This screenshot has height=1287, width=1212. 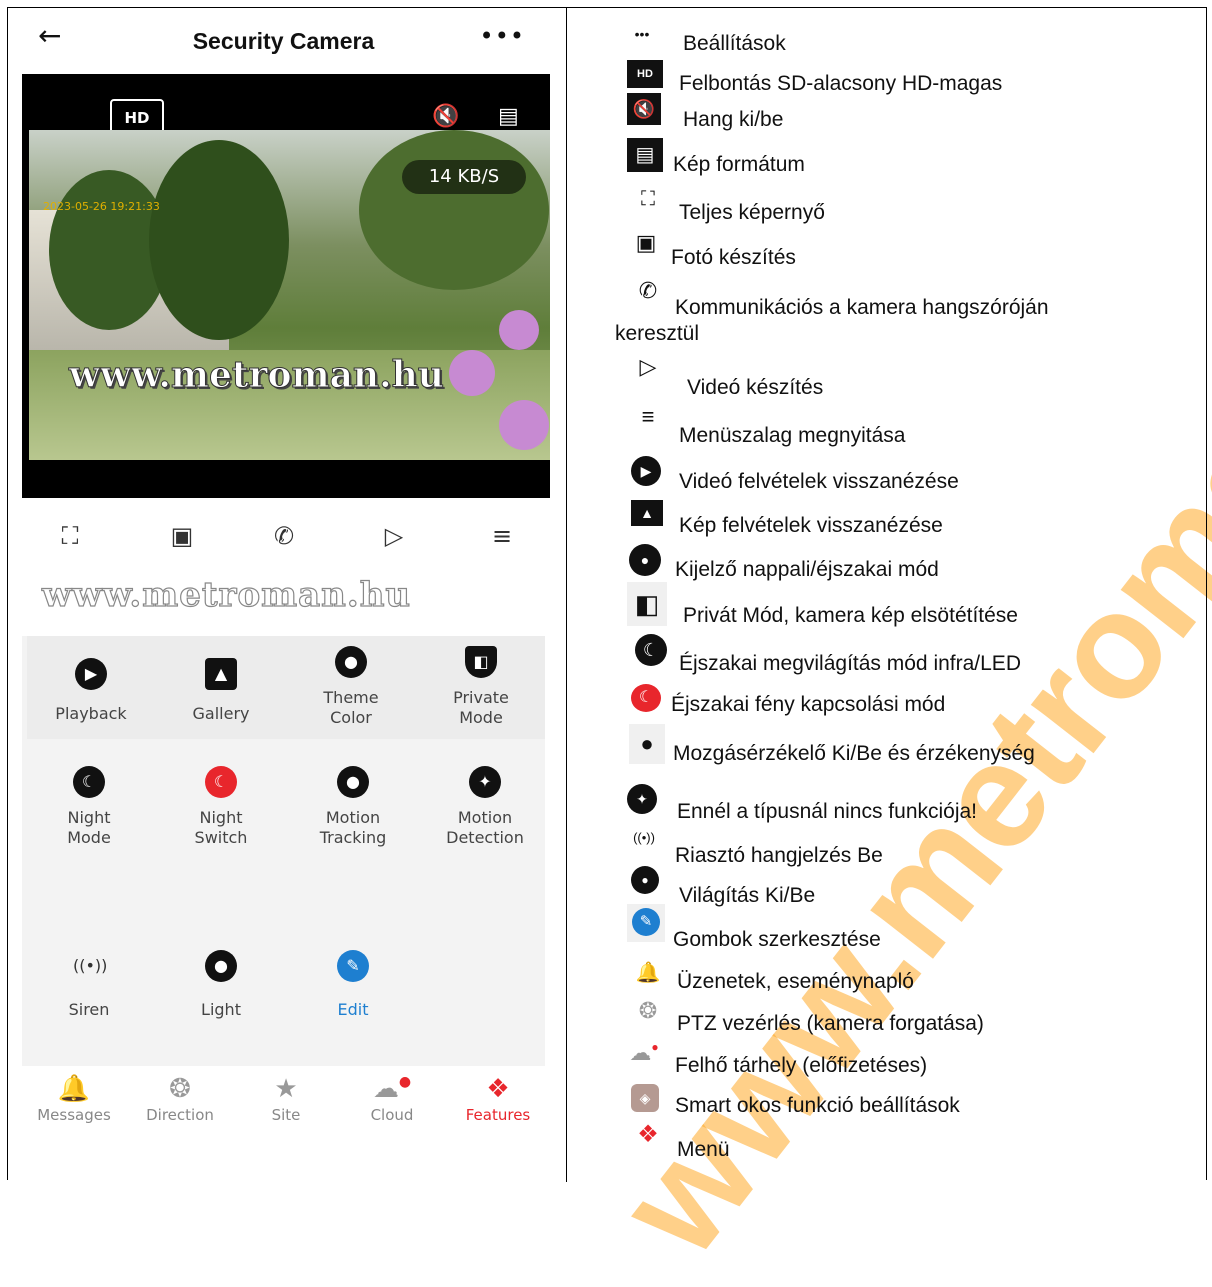 I want to click on feature-label: Motion Tracking, so click(x=353, y=827).